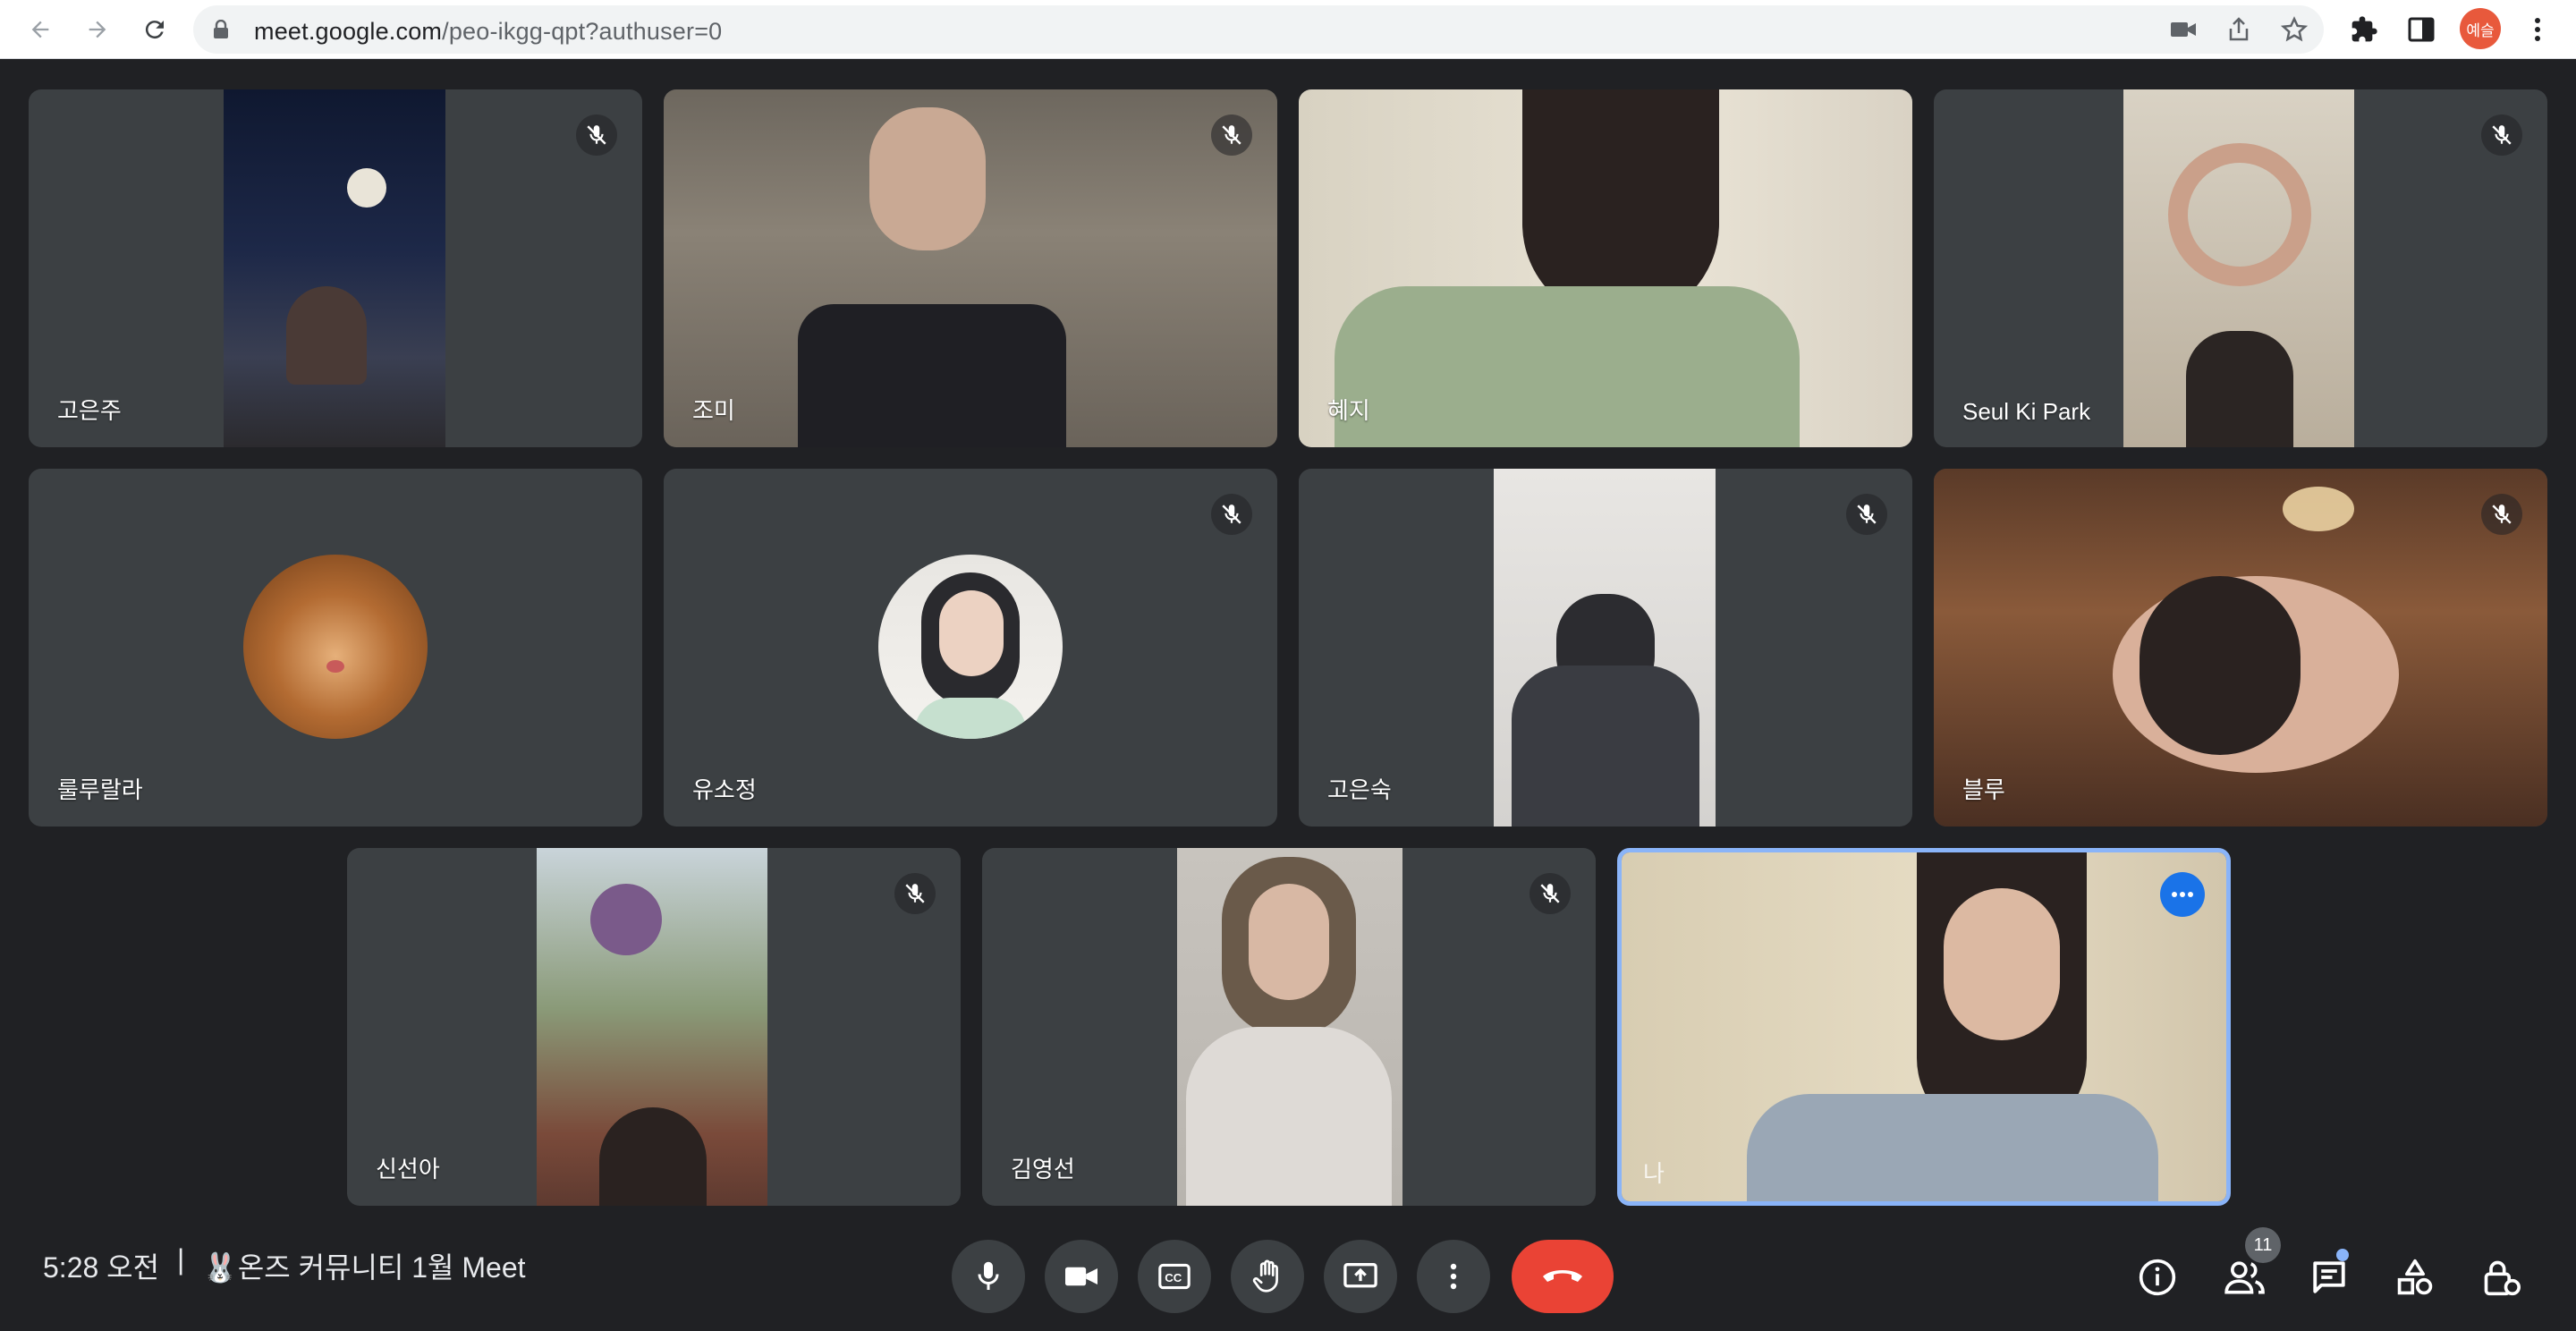 The height and width of the screenshot is (1331, 2576). What do you see at coordinates (724, 790) in the screenshot?
I see `participant-name: 유소정` at bounding box center [724, 790].